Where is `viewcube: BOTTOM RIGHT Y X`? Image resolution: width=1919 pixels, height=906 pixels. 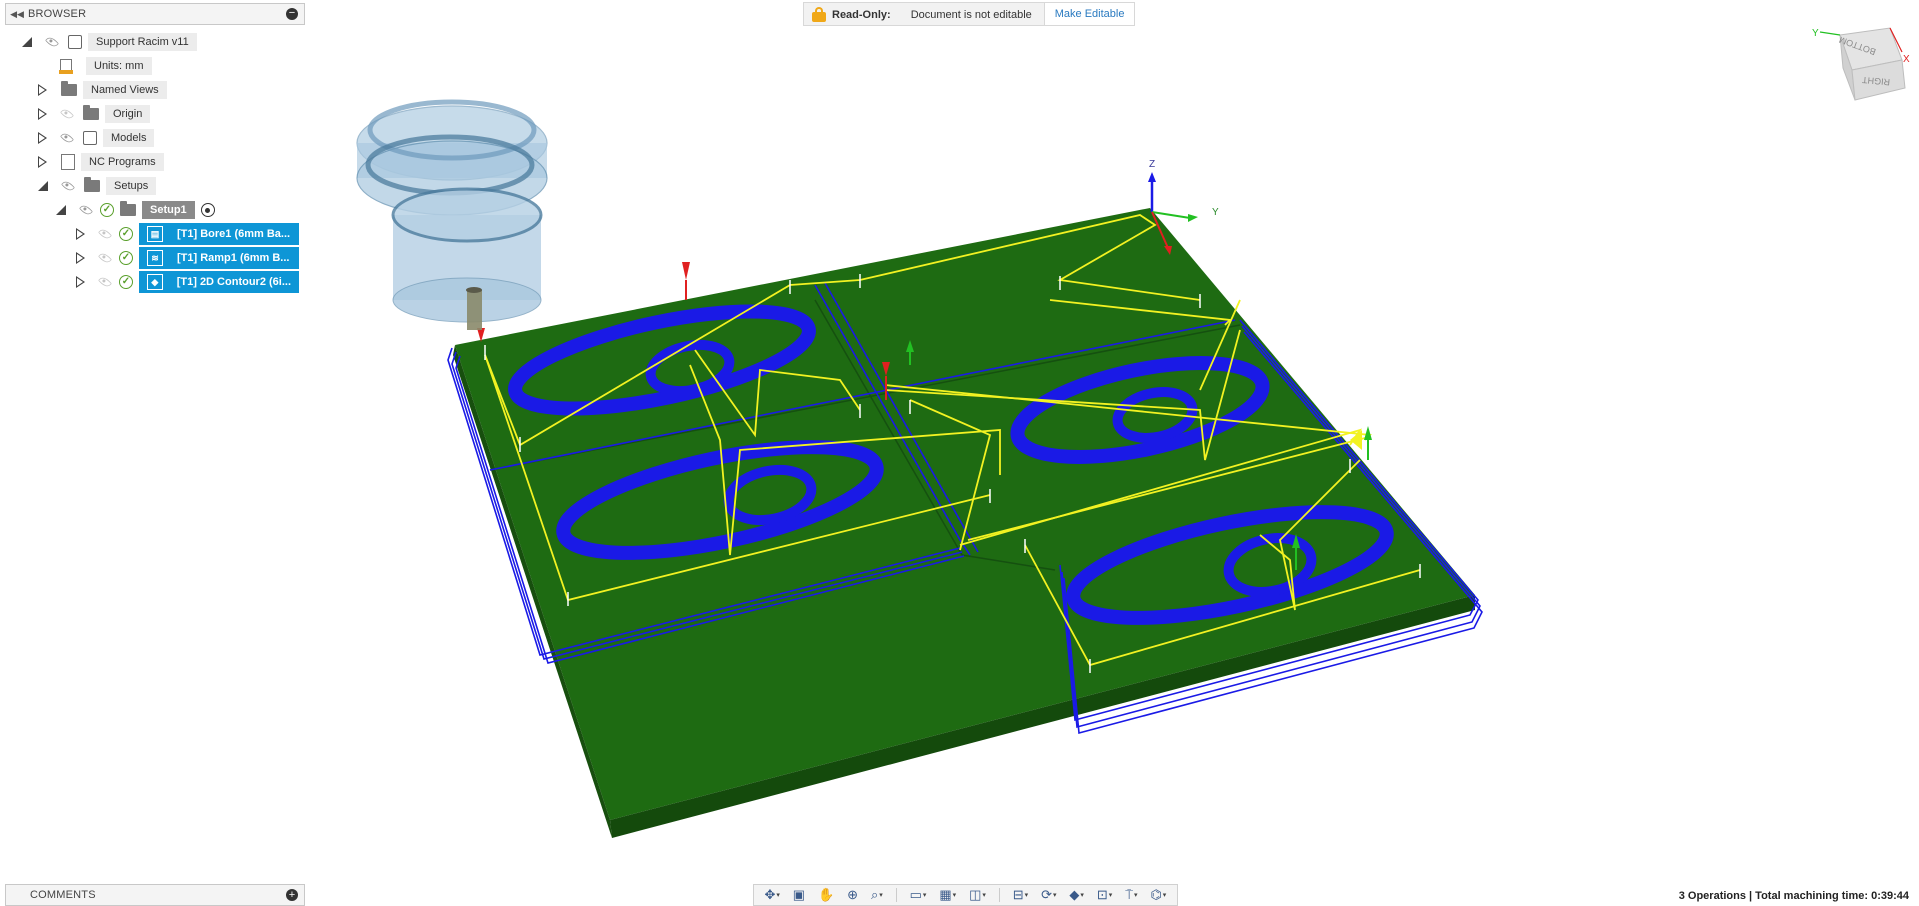
viewcube: BOTTOM RIGHT Y X is located at coordinates (1860, 62).